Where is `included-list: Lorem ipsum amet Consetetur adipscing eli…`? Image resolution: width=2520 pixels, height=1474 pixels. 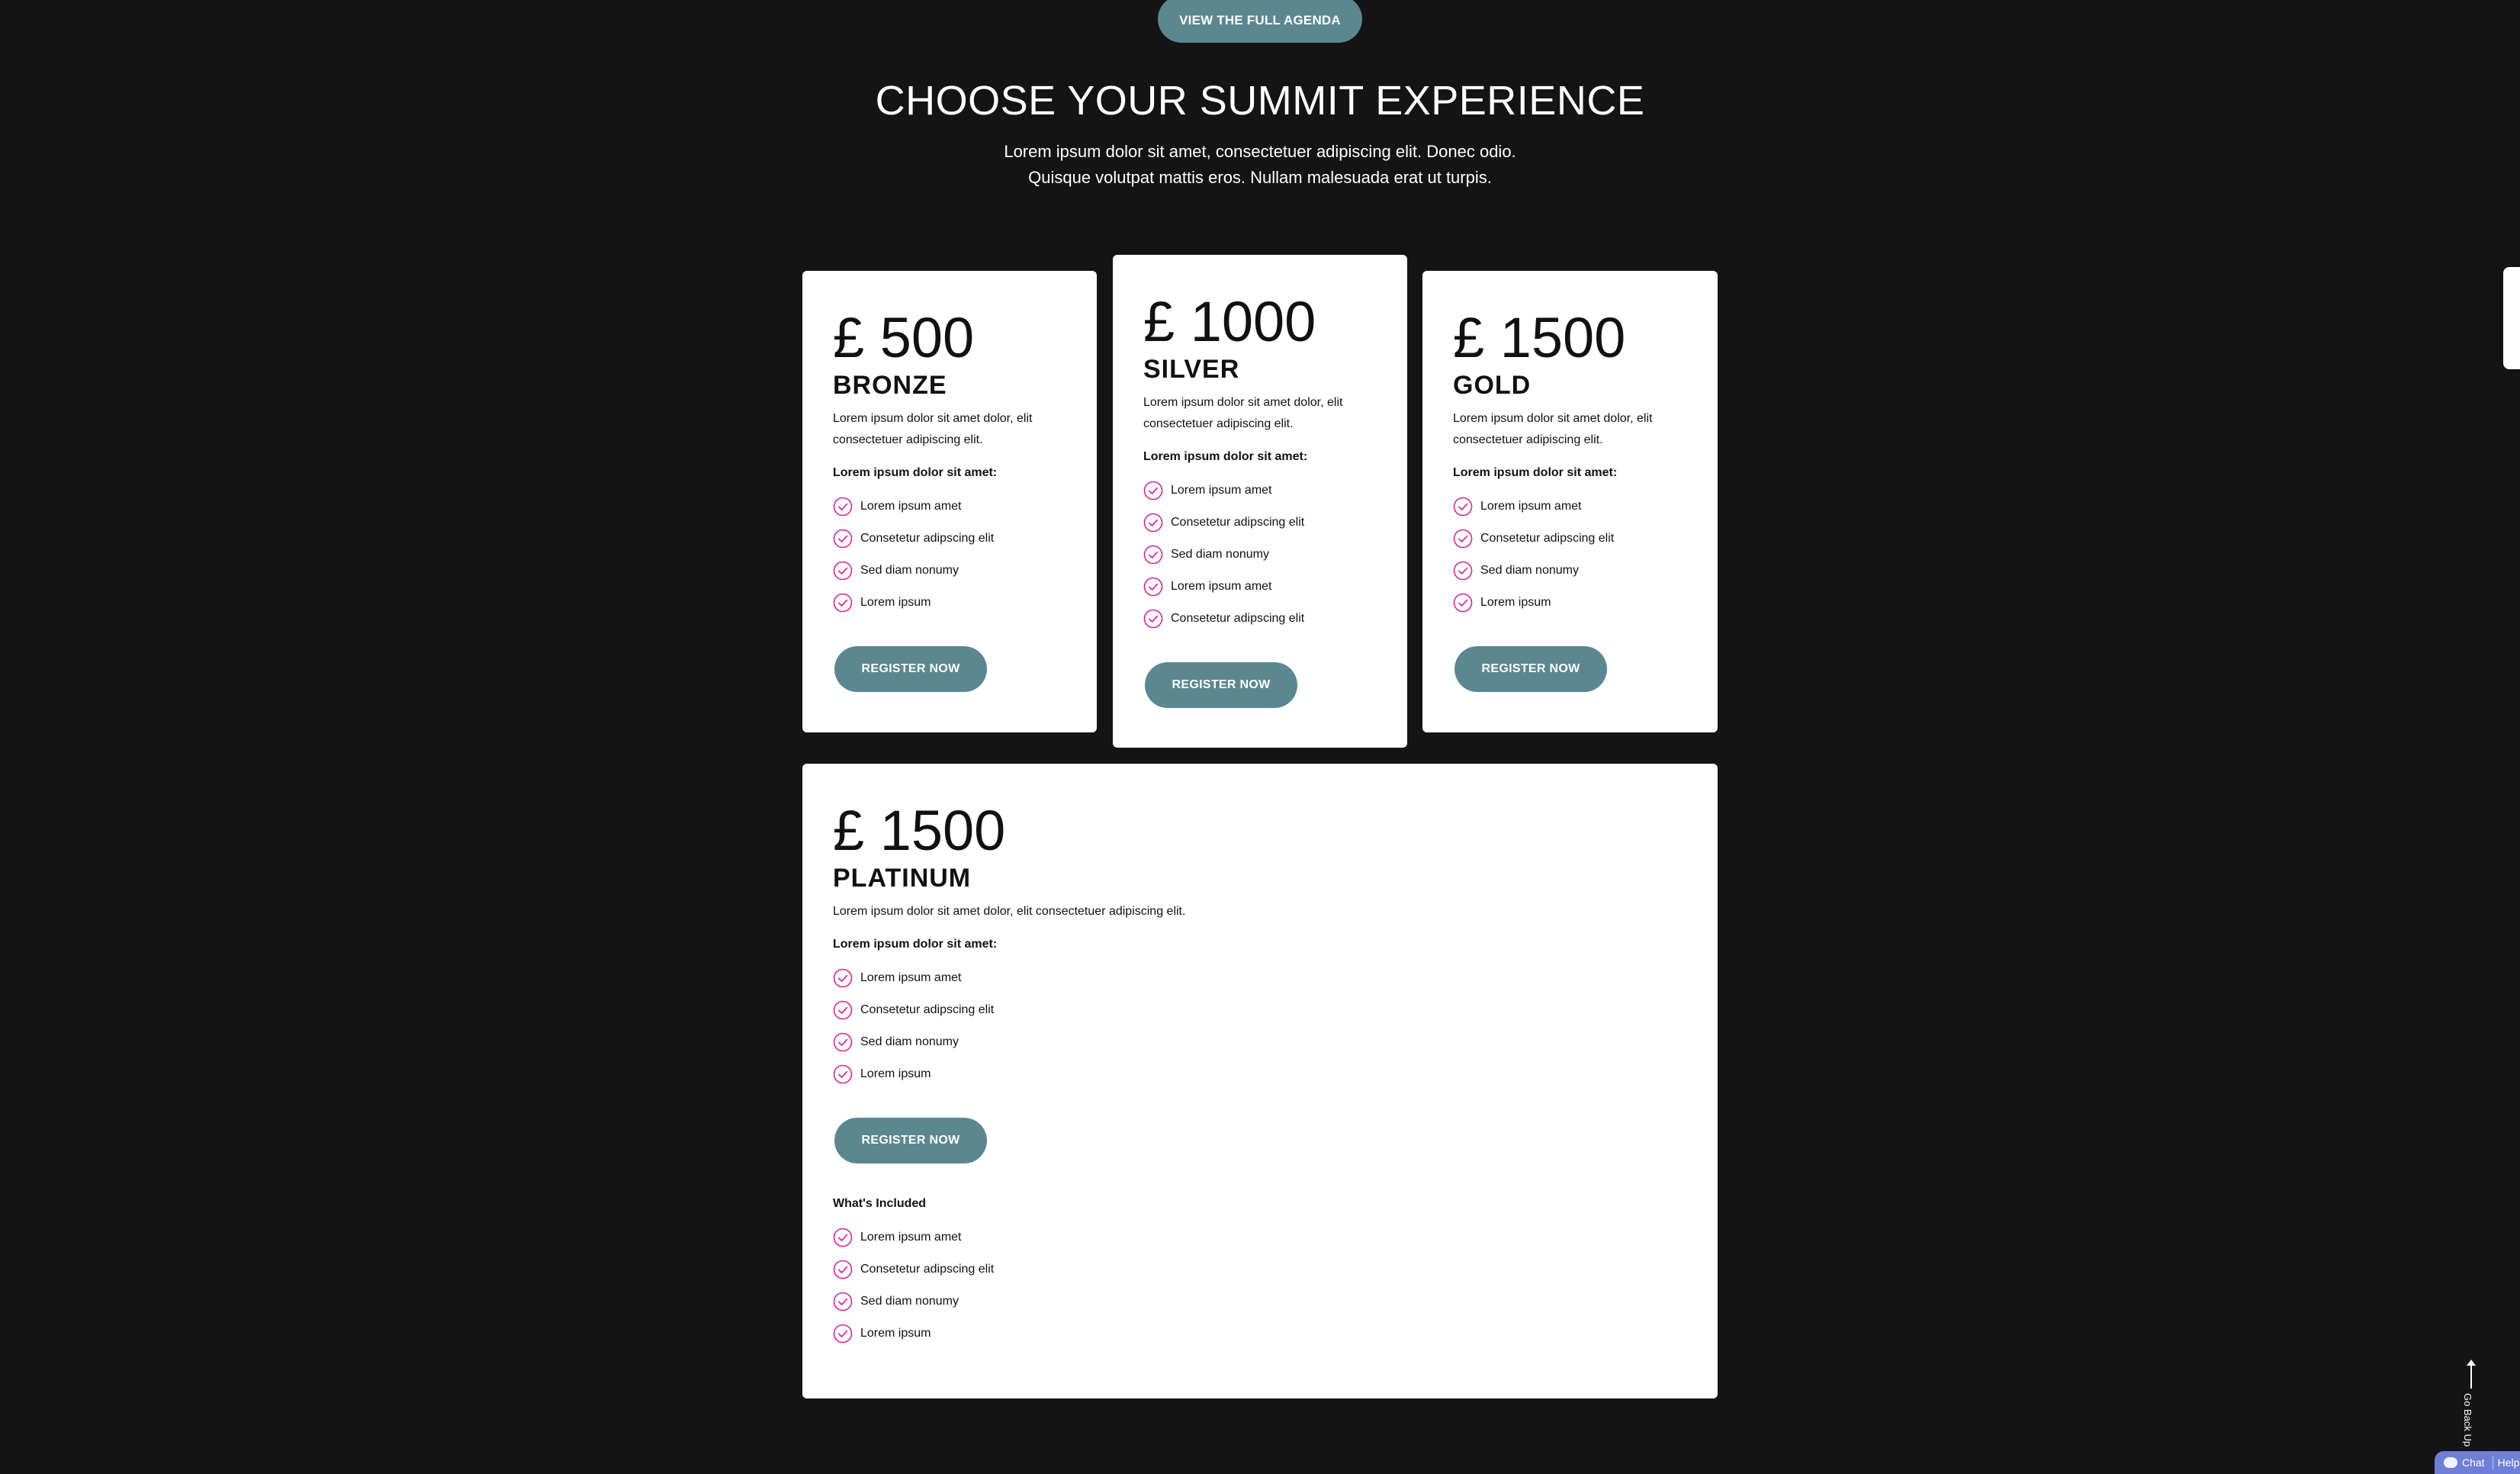
included-list: Lorem ipsum amet Consetetur adipscing eli… is located at coordinates (1275, 1285).